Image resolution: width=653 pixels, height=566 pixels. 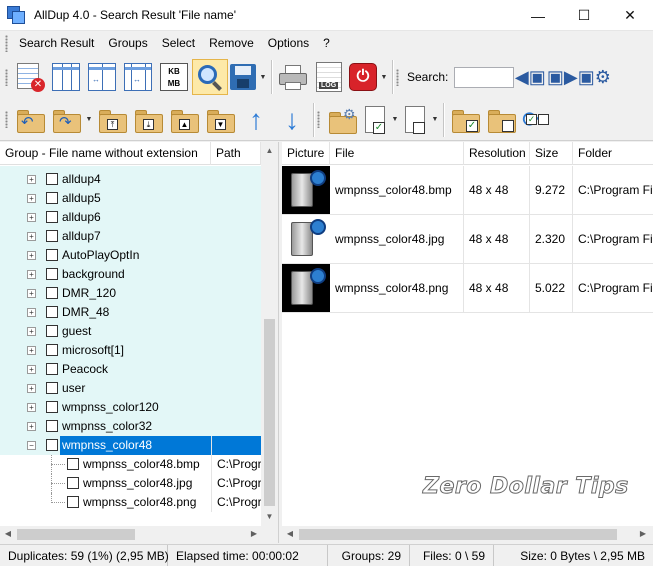 I want to click on tree-group-row: + wmpnss_color32, so click(x=130, y=426).